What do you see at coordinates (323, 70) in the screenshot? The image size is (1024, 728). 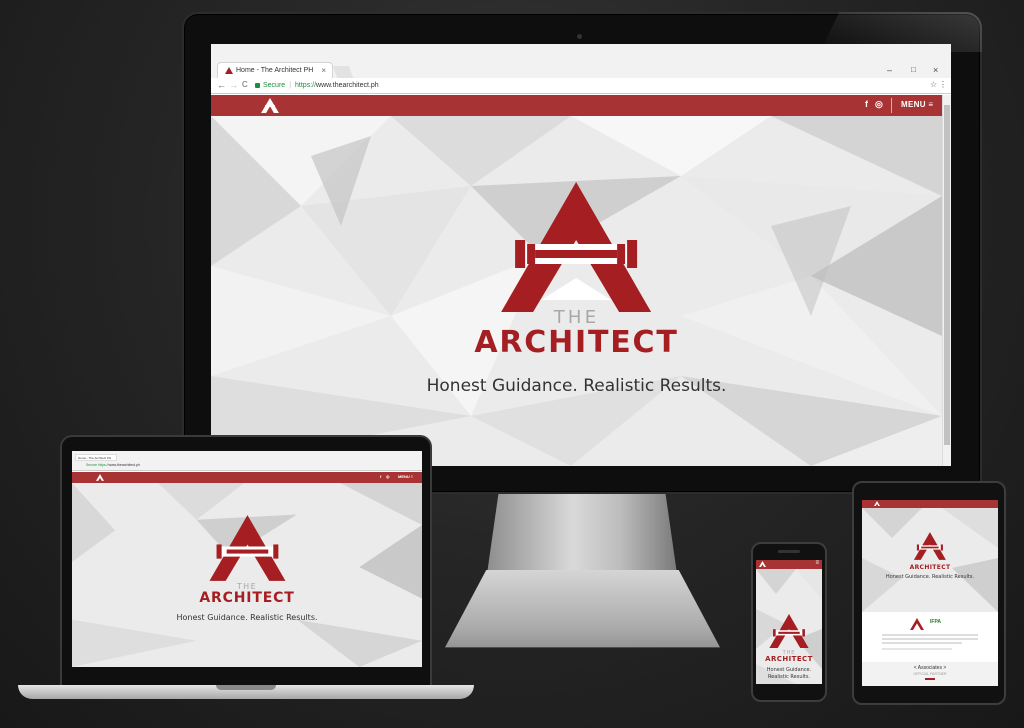 I see `tab-close-icon: ×` at bounding box center [323, 70].